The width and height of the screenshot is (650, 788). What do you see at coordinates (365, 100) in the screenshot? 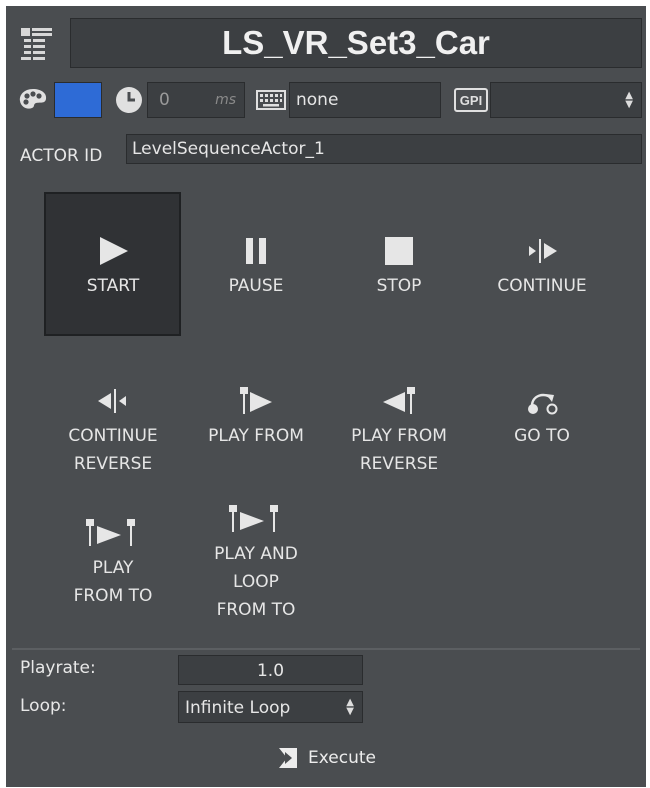
I see `keyboard-shortcut-input: none` at bounding box center [365, 100].